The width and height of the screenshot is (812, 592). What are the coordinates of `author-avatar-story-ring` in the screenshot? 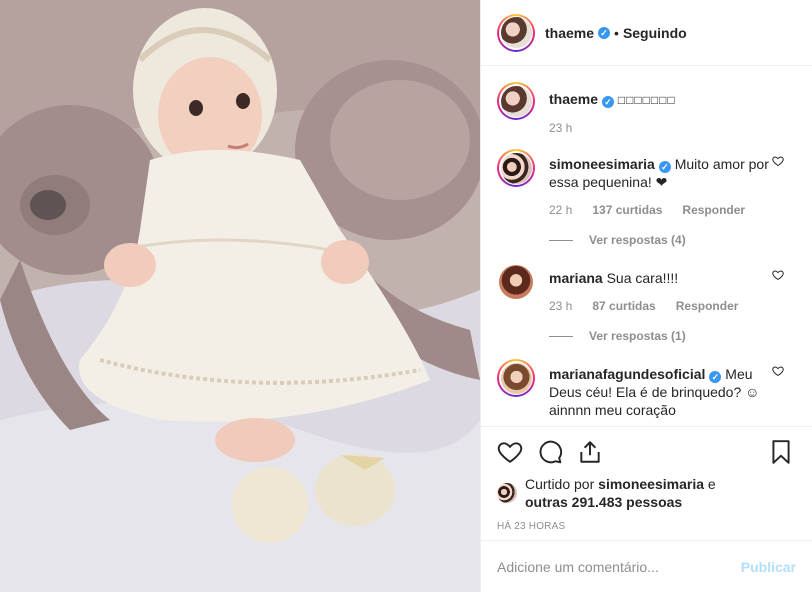 It's located at (516, 32).